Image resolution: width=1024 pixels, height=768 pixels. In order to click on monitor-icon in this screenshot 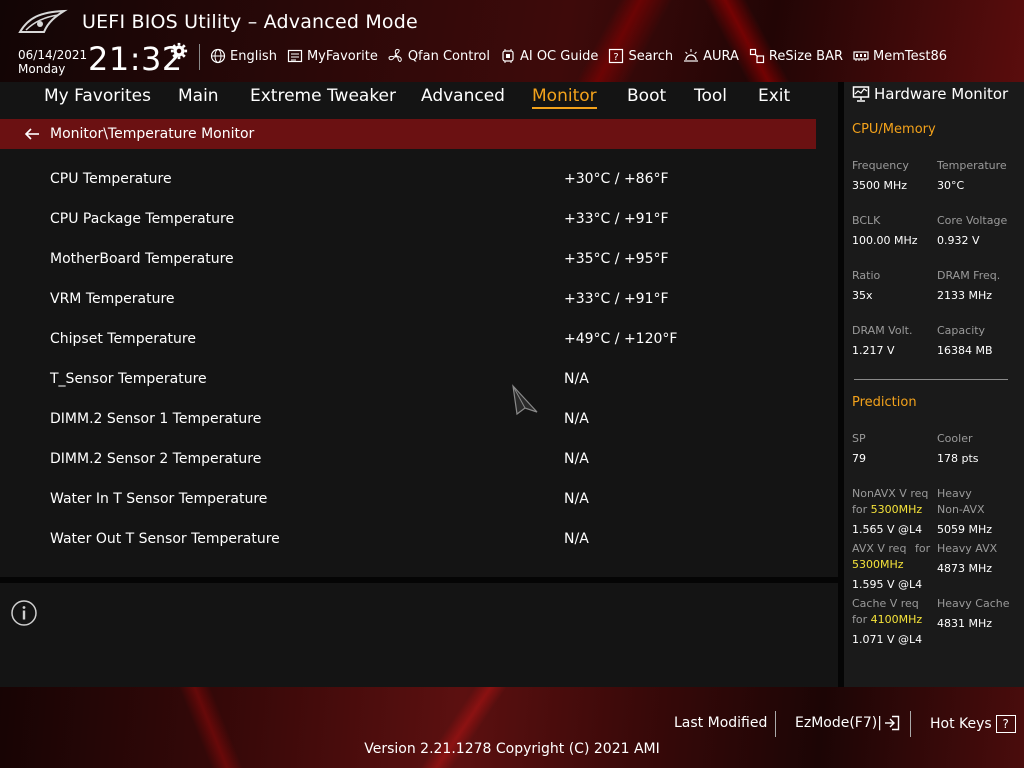, I will do `click(861, 94)`.